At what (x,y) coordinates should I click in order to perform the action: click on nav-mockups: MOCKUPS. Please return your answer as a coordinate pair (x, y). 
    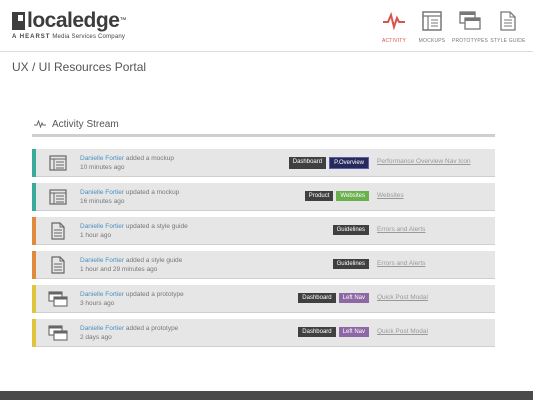
    Looking at the image, I should click on (432, 26).